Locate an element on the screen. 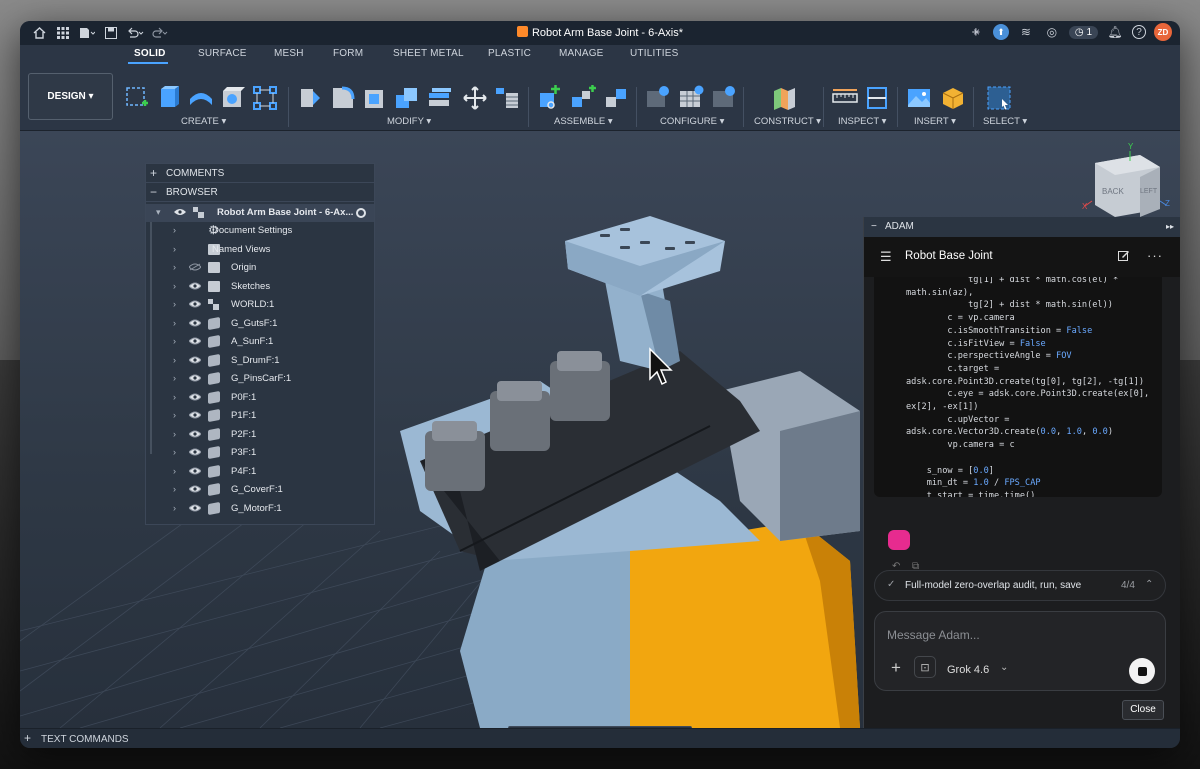  tree-item: › G_CoverF:1 is located at coordinates (260, 490).